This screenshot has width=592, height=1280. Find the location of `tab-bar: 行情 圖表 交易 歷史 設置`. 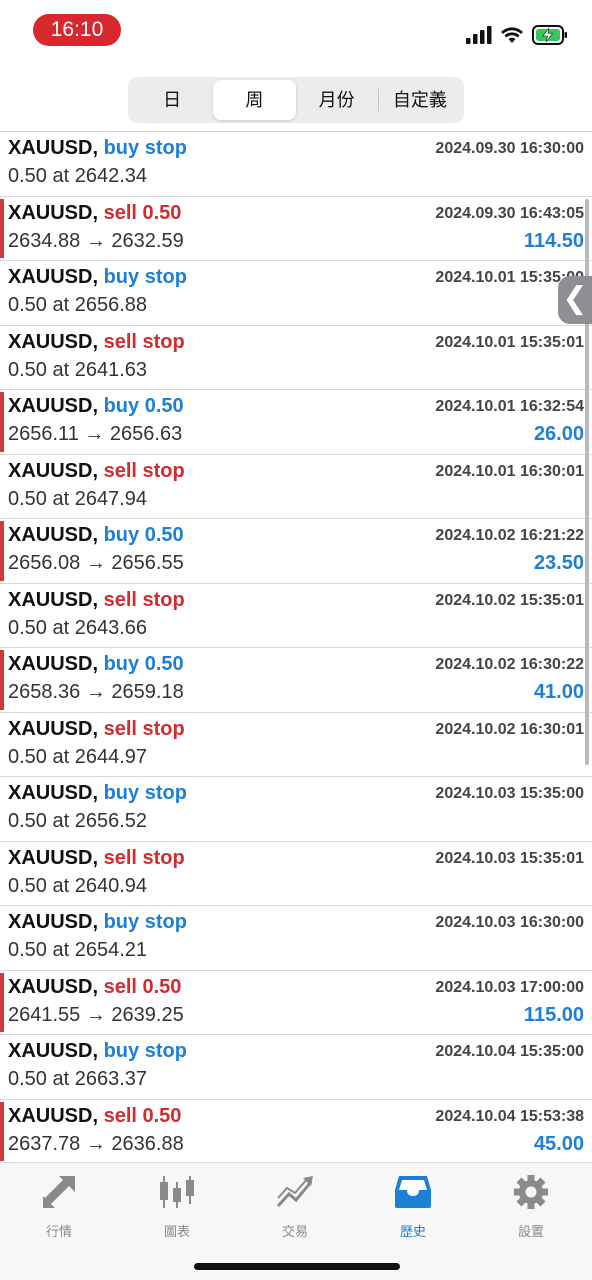

tab-bar: 行情 圖表 交易 歷史 設置 is located at coordinates (296, 1221).